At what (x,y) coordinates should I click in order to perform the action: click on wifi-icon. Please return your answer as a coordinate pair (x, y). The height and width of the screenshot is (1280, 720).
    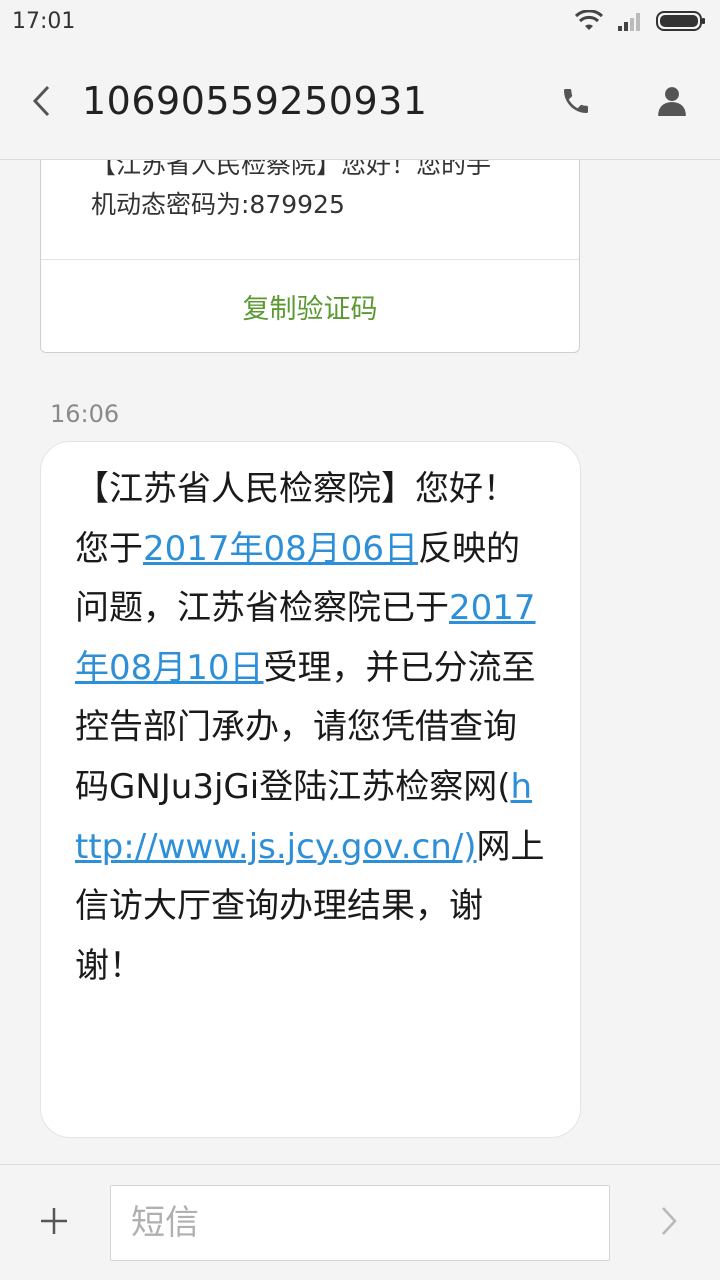
    Looking at the image, I should click on (589, 20).